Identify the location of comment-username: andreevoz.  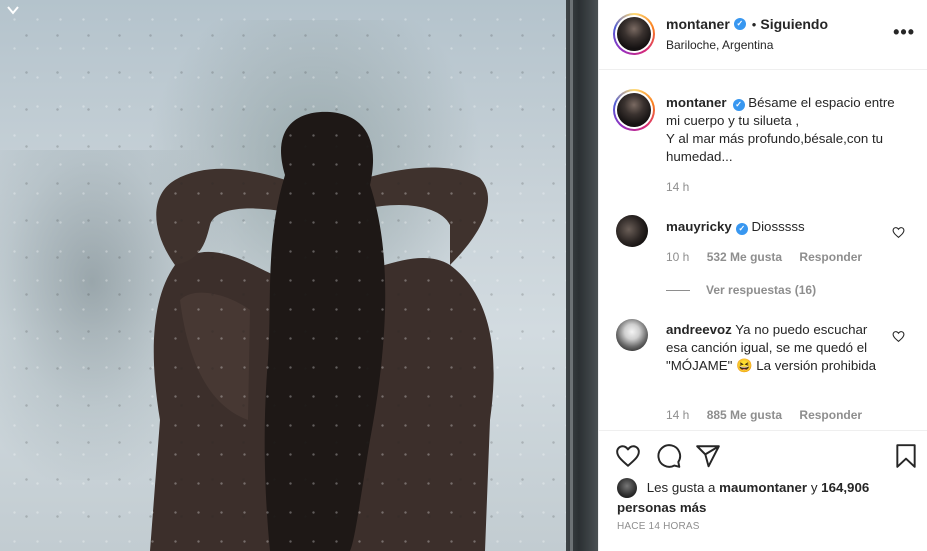
(699, 329).